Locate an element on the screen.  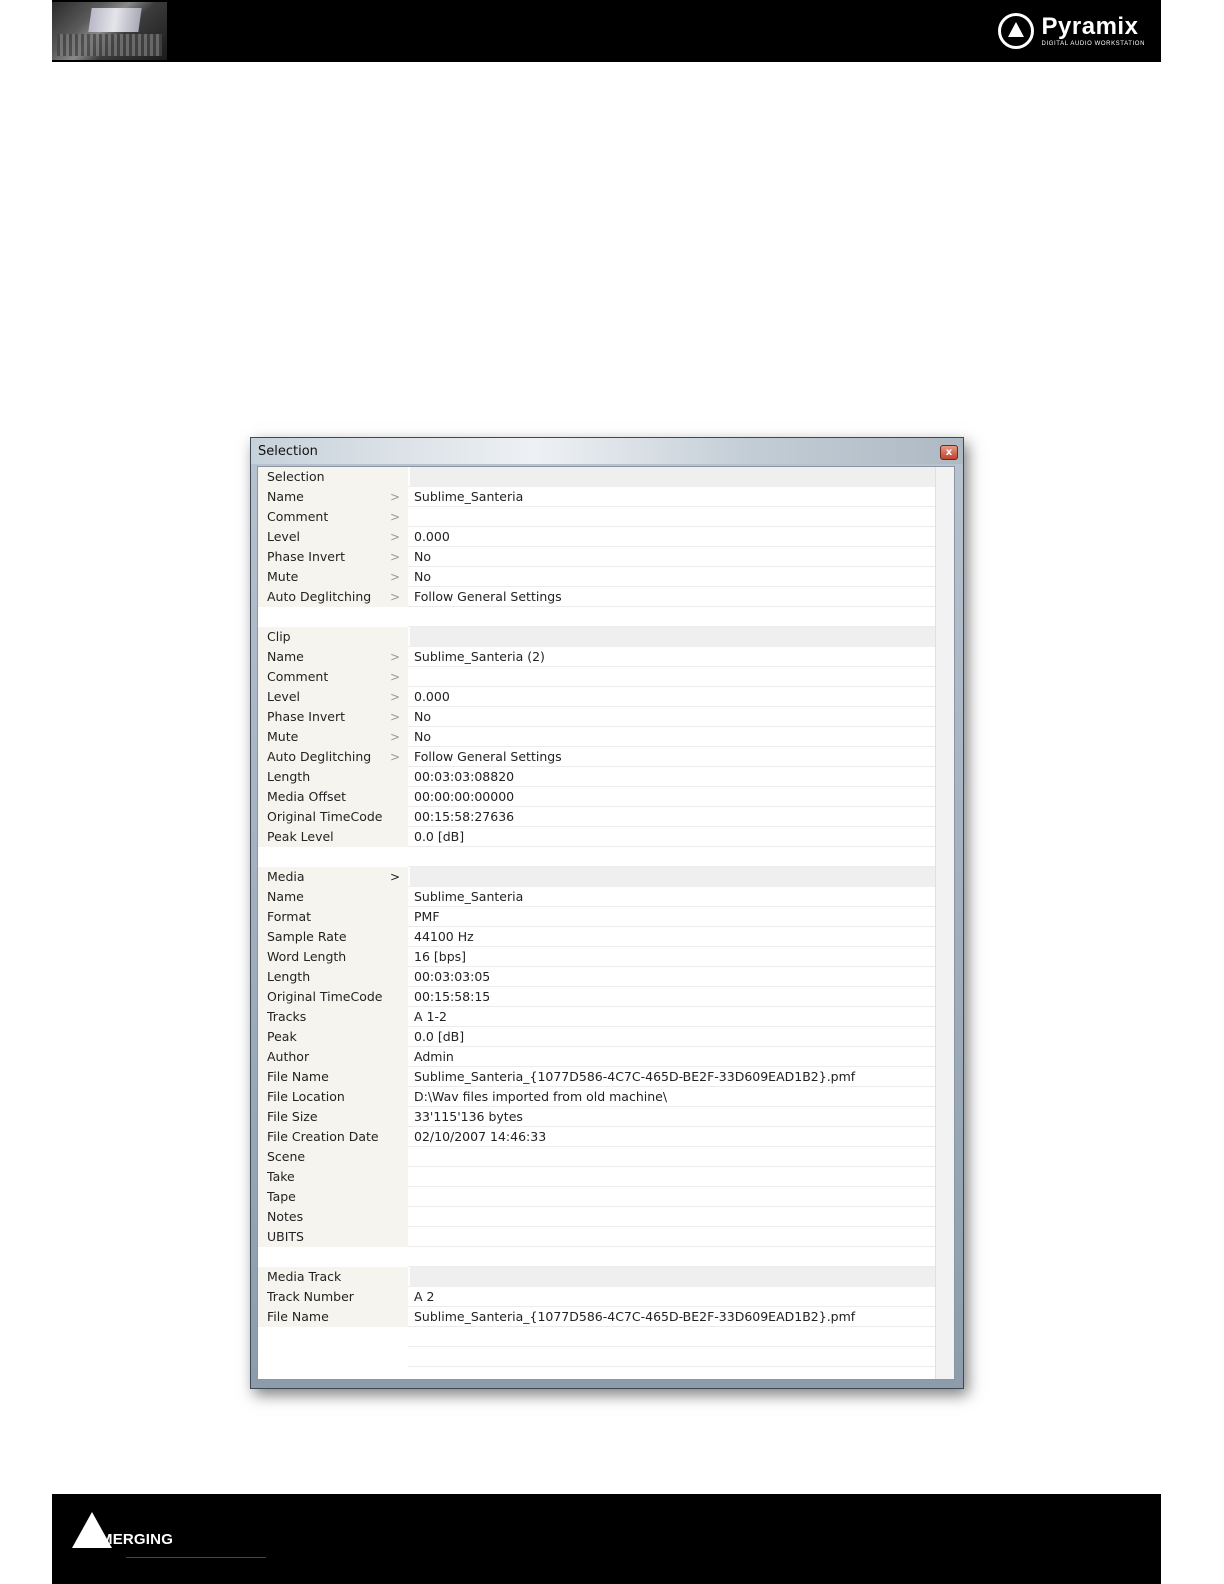
property-value: 44100 Hz is located at coordinates (675, 937).